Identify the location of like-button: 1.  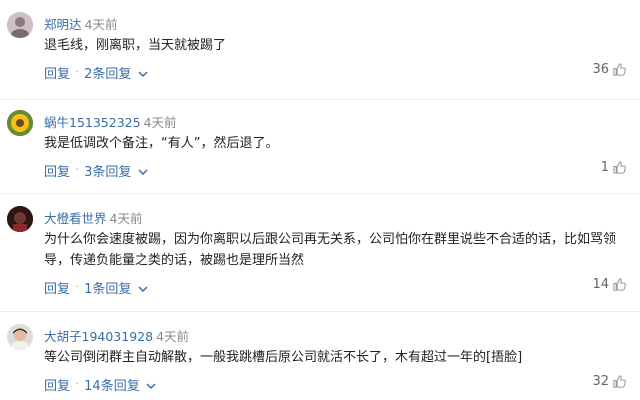
(614, 167).